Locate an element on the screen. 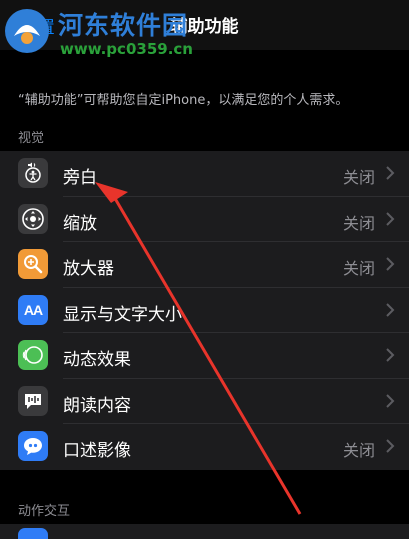  partial-row-icon is located at coordinates (33, 533).